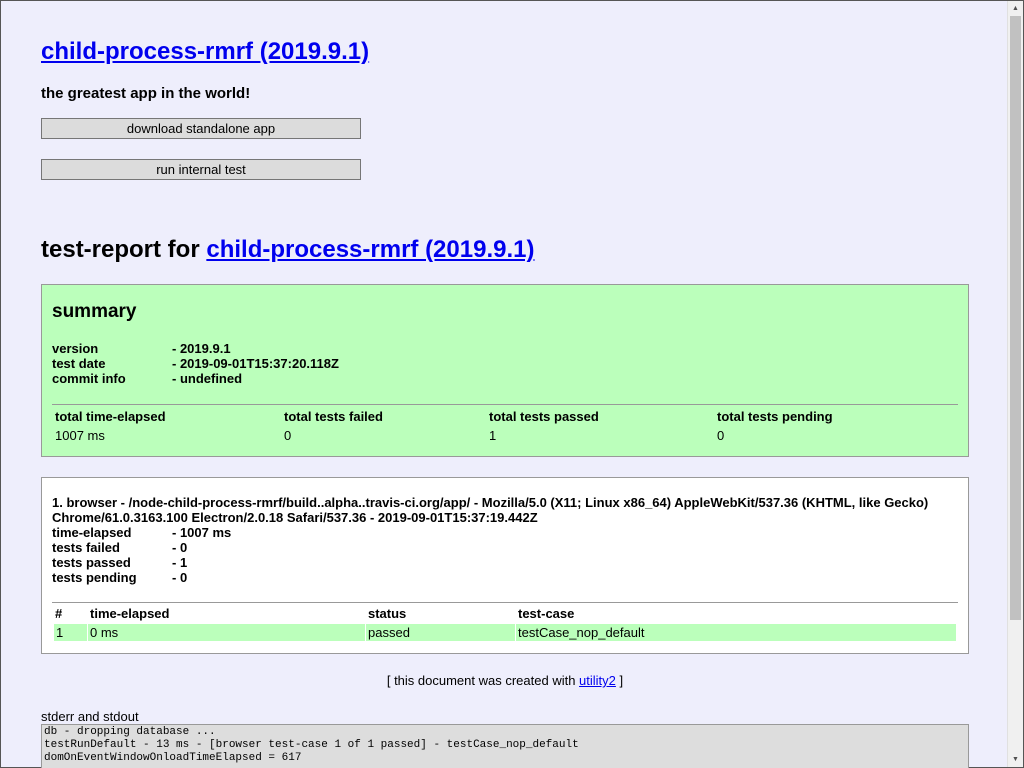 The height and width of the screenshot is (768, 1024). Describe the element at coordinates (86, 547) in the screenshot. I see `browser-field-key: tests failed` at that location.